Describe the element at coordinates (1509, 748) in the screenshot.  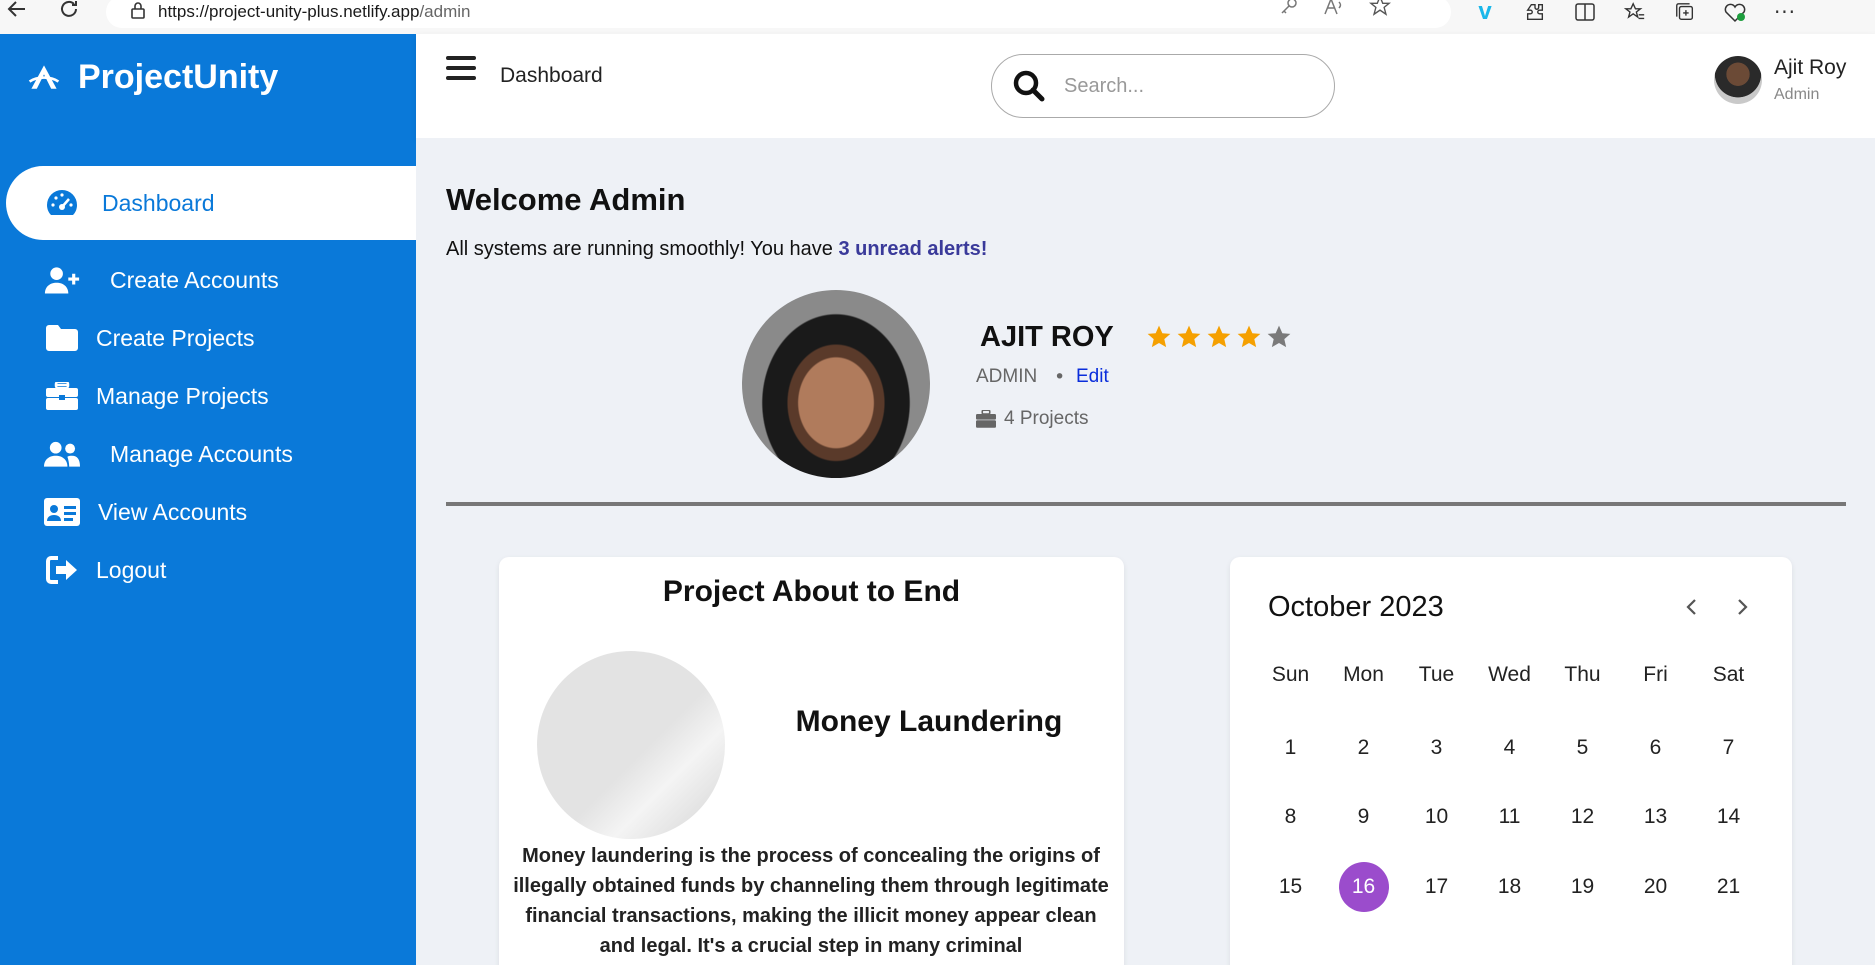
I see `calendar-day: 4` at that location.